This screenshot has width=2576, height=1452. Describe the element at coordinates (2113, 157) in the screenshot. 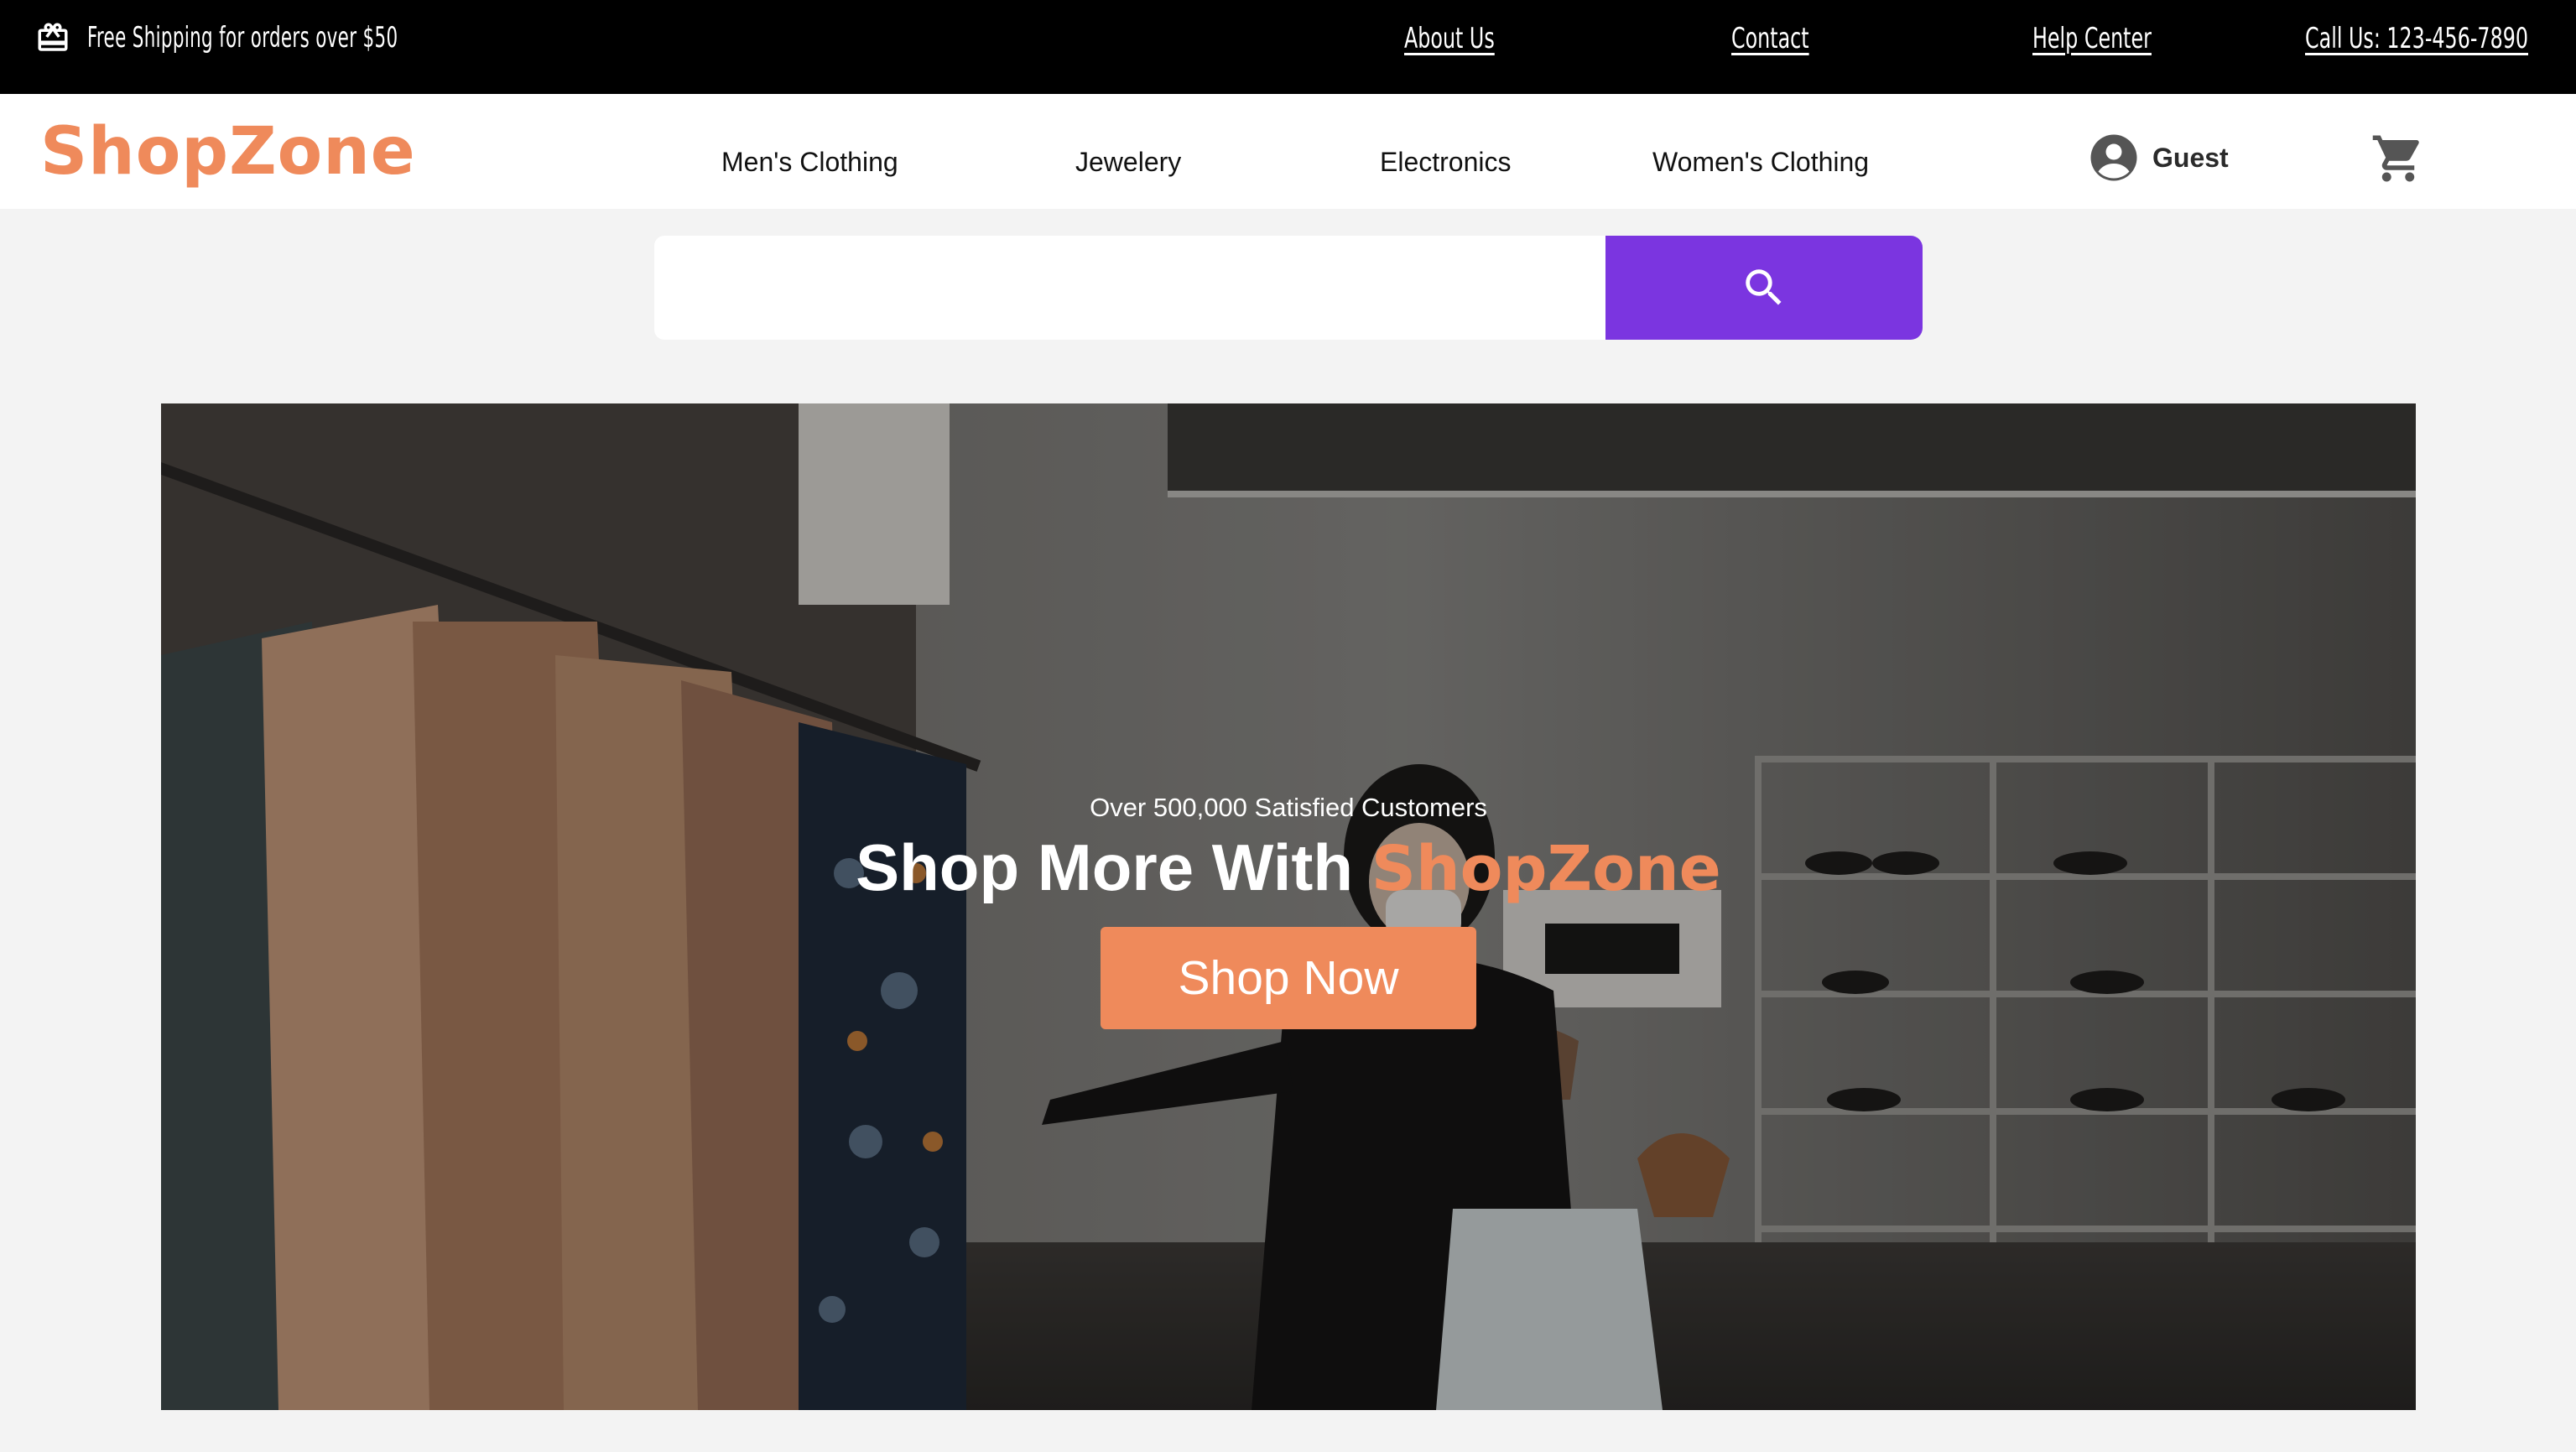

I see `account-circle-icon` at that location.